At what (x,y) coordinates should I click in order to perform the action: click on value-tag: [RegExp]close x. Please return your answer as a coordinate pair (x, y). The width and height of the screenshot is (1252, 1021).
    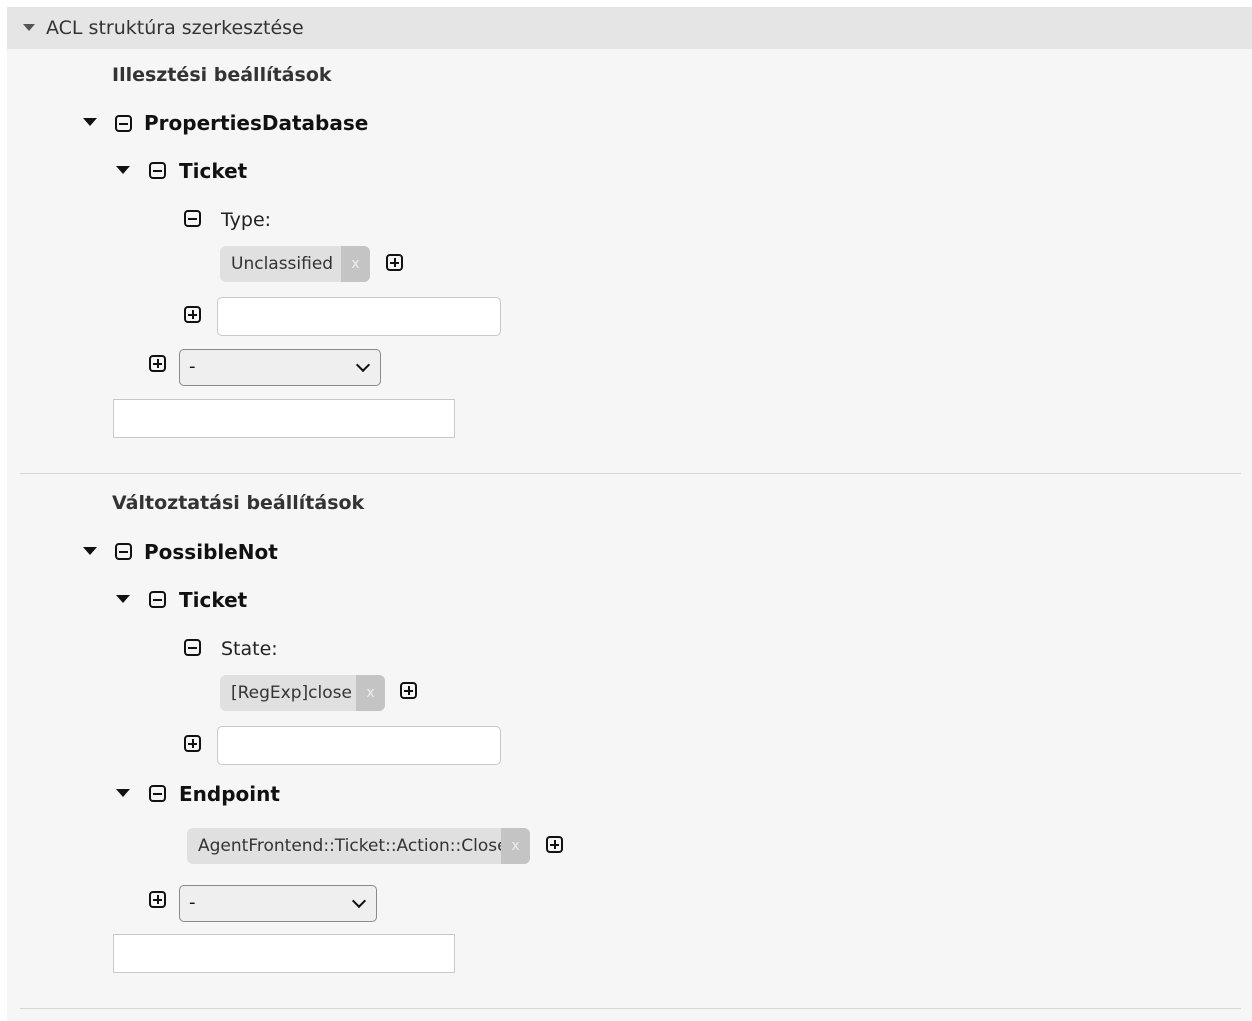
    Looking at the image, I should click on (302, 693).